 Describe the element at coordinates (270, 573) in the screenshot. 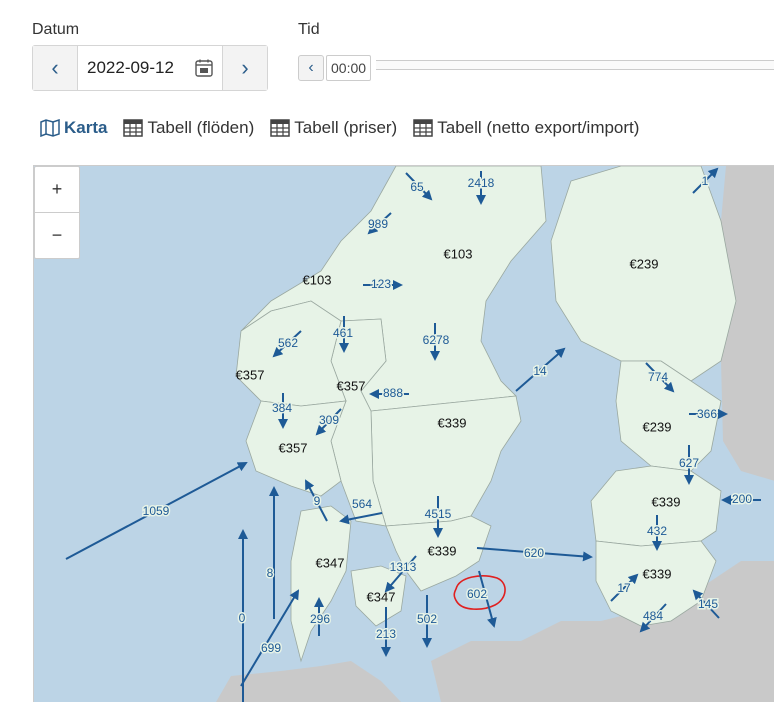

I see `flow-value-label: 8` at that location.